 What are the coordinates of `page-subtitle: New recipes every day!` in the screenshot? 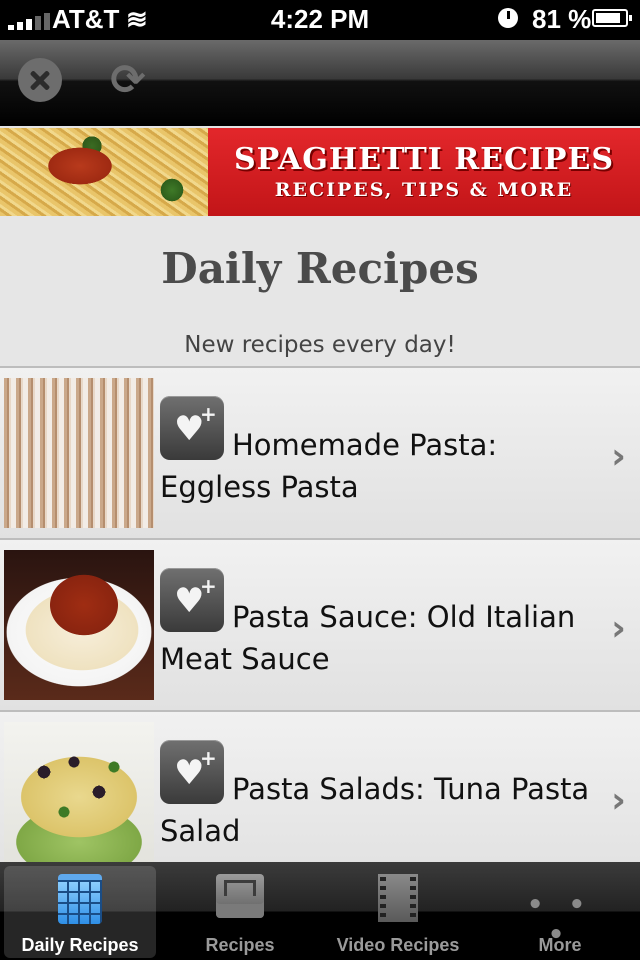 It's located at (320, 345).